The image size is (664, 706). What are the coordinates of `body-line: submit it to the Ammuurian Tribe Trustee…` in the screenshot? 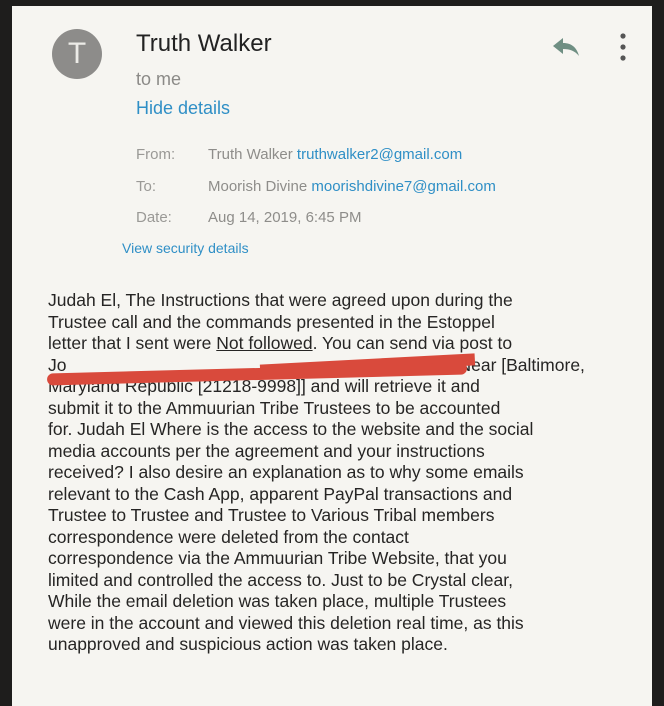 It's located at (274, 407).